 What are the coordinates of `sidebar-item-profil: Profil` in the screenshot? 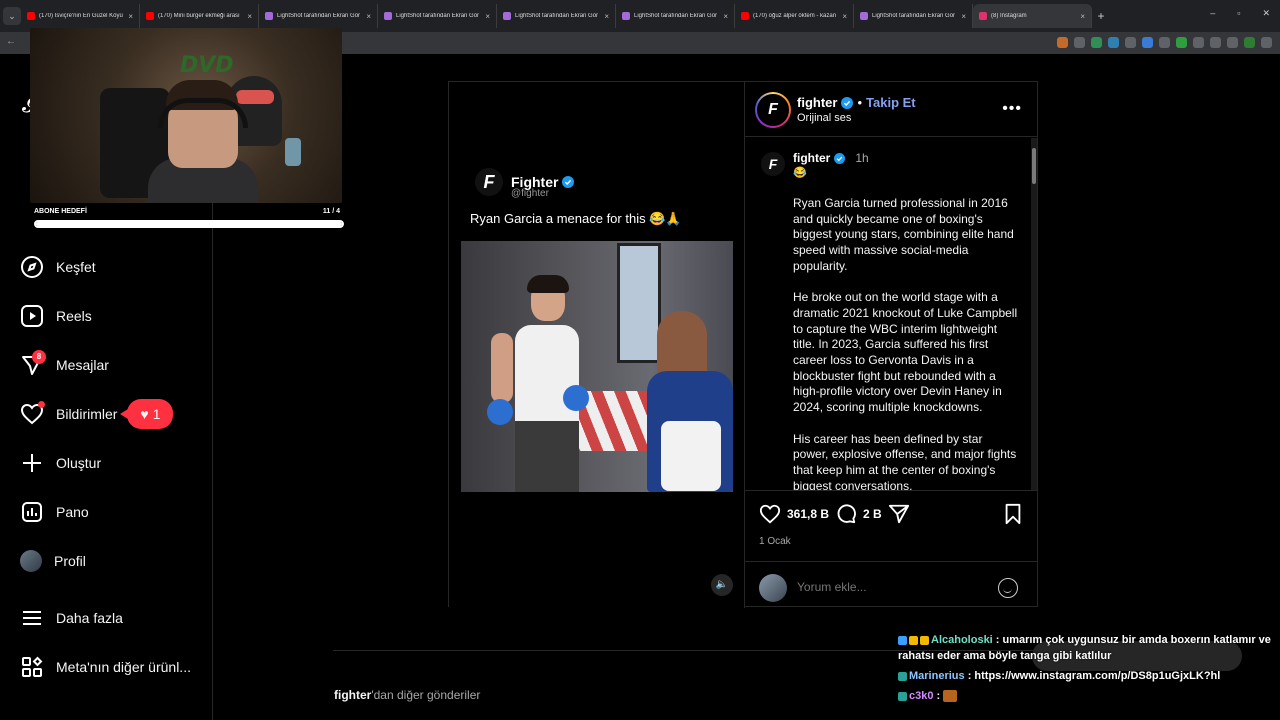 It's located at (53, 561).